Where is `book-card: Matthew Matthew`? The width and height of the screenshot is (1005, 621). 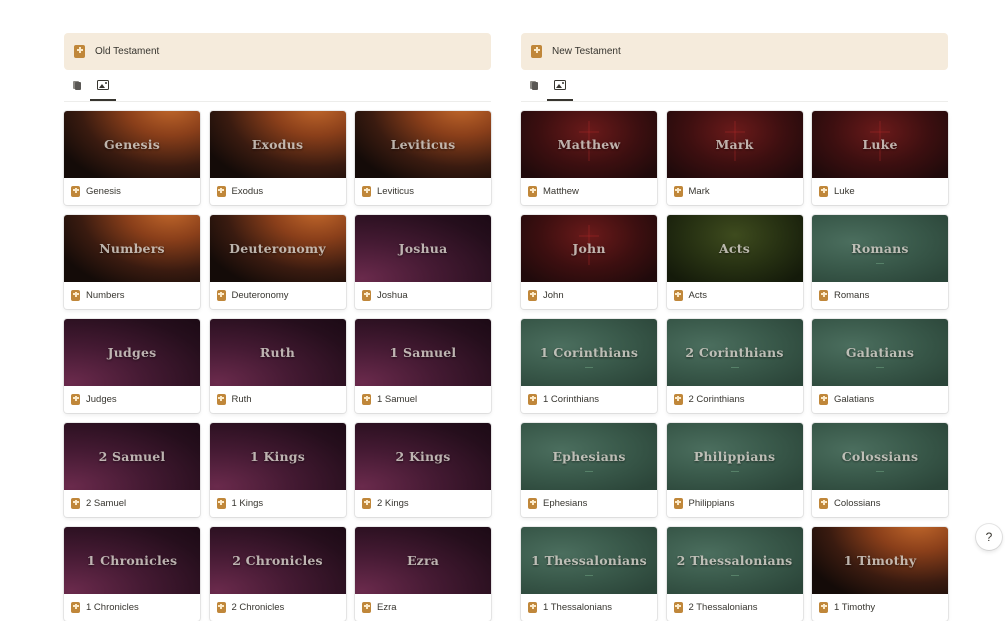 book-card: Matthew Matthew is located at coordinates (589, 158).